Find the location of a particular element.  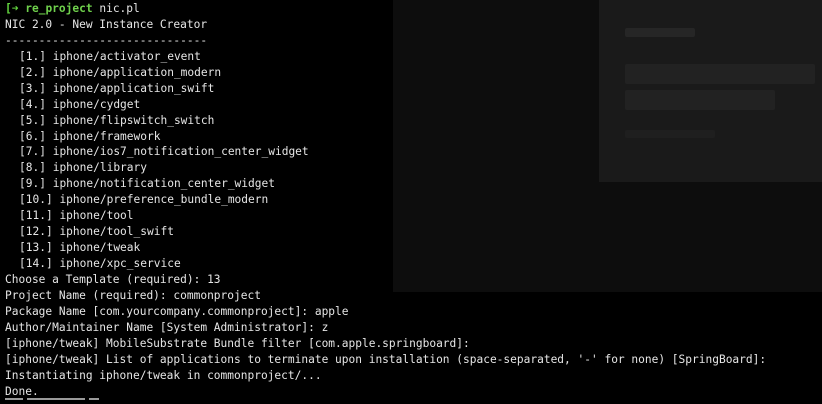

prompt-arrow-icon: [➜ is located at coordinates (12, 8).